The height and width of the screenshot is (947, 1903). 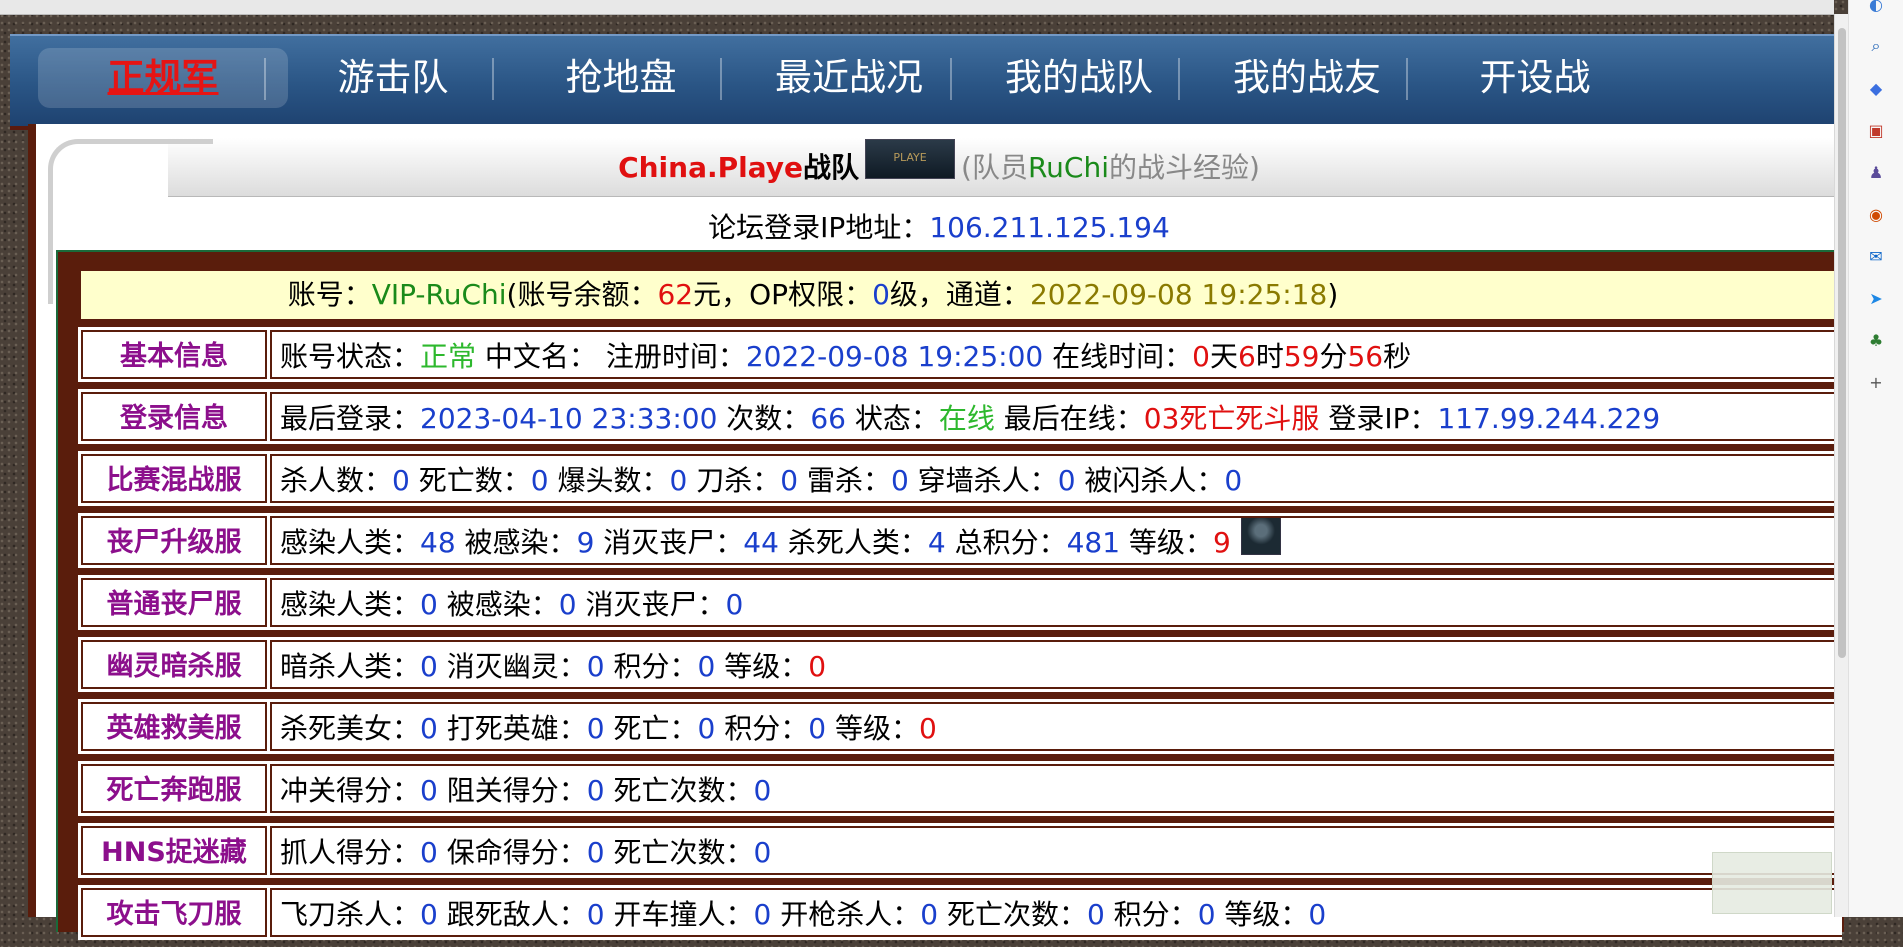 I want to click on nav-item-6: 我的战友, so click(x=1307, y=78).